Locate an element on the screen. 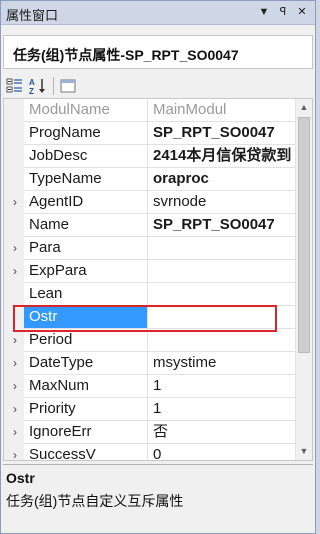  property-row: Name SP_RPT_SO0047 is located at coordinates (150, 225).